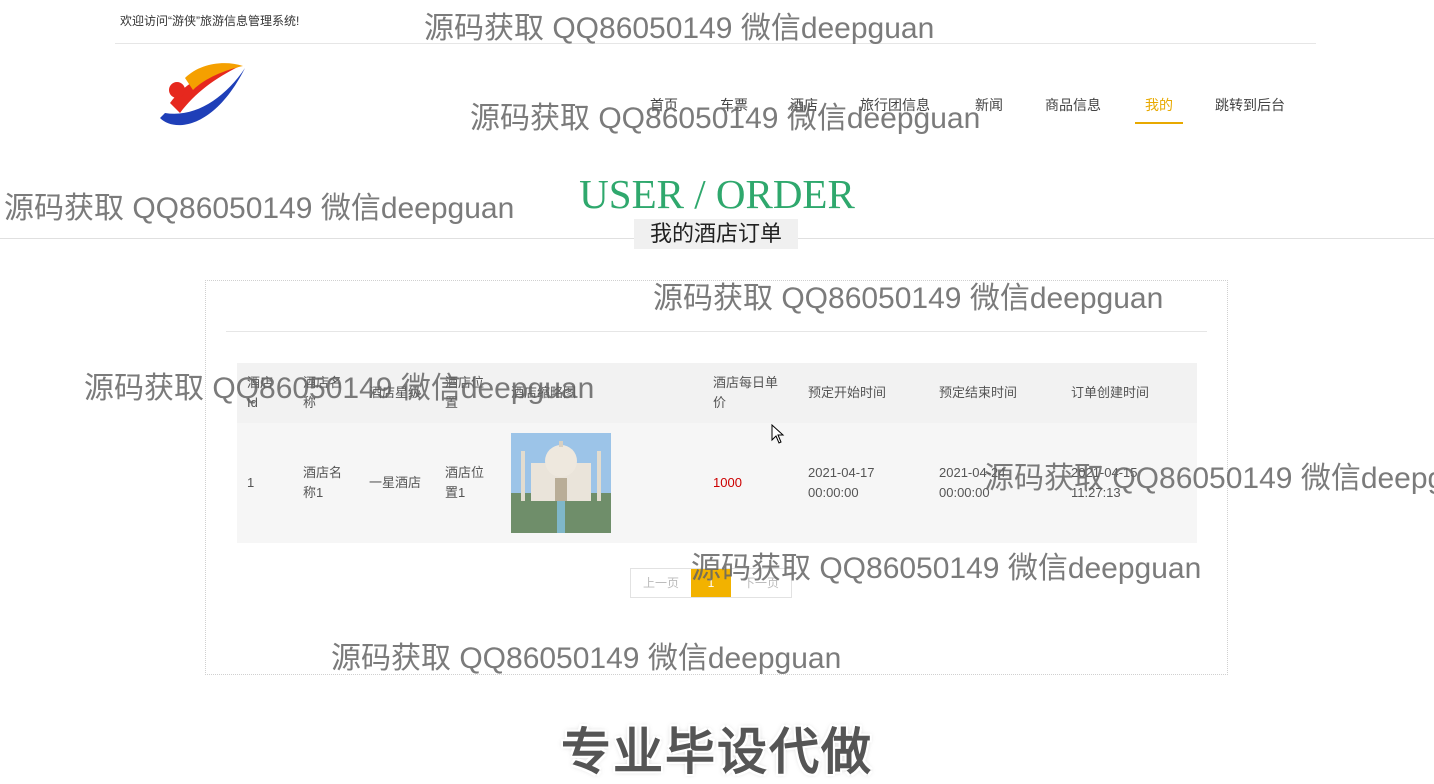  What do you see at coordinates (995, 393) in the screenshot?
I see `col-end-time: 预定结束时间` at bounding box center [995, 393].